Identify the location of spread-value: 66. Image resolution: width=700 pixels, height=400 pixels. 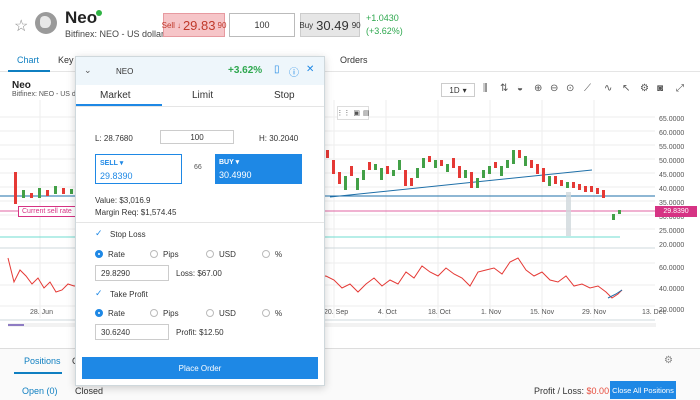
(198, 167).